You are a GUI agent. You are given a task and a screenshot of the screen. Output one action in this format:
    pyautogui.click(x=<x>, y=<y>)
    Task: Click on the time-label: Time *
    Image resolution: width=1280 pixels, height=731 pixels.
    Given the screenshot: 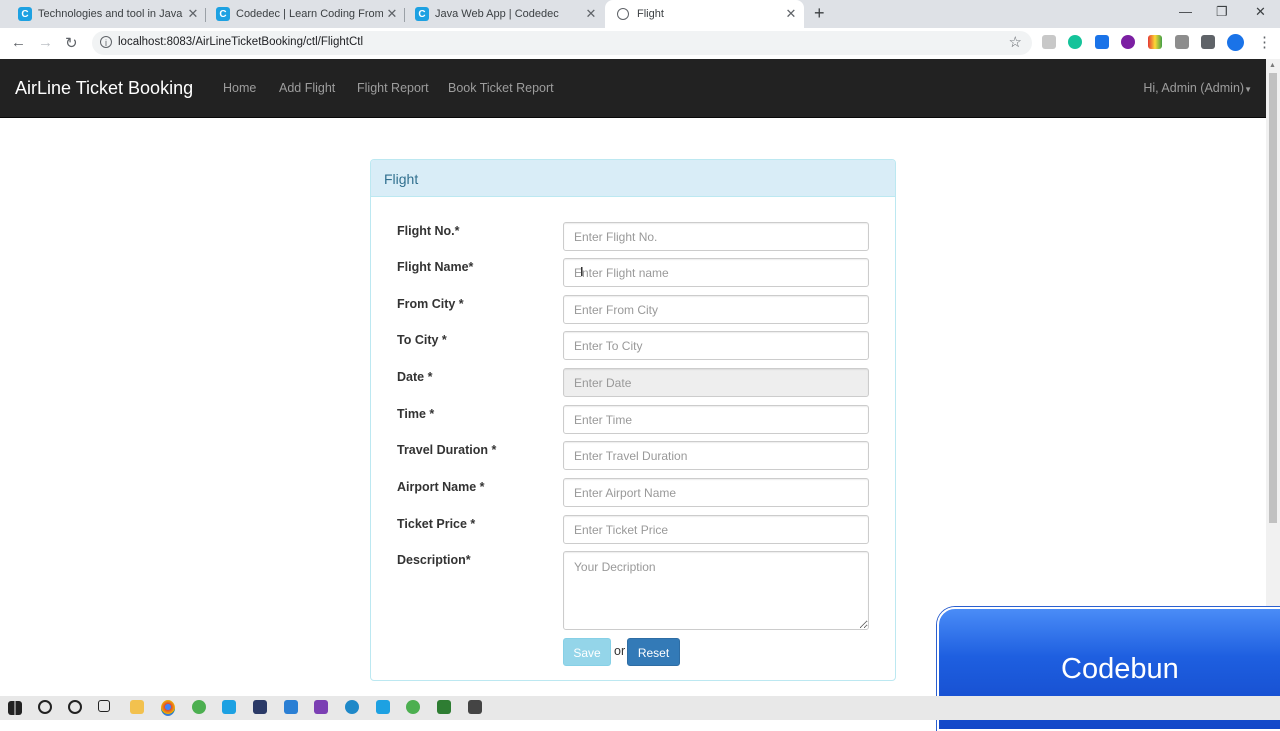 What is the action you would take?
    pyautogui.click(x=416, y=414)
    